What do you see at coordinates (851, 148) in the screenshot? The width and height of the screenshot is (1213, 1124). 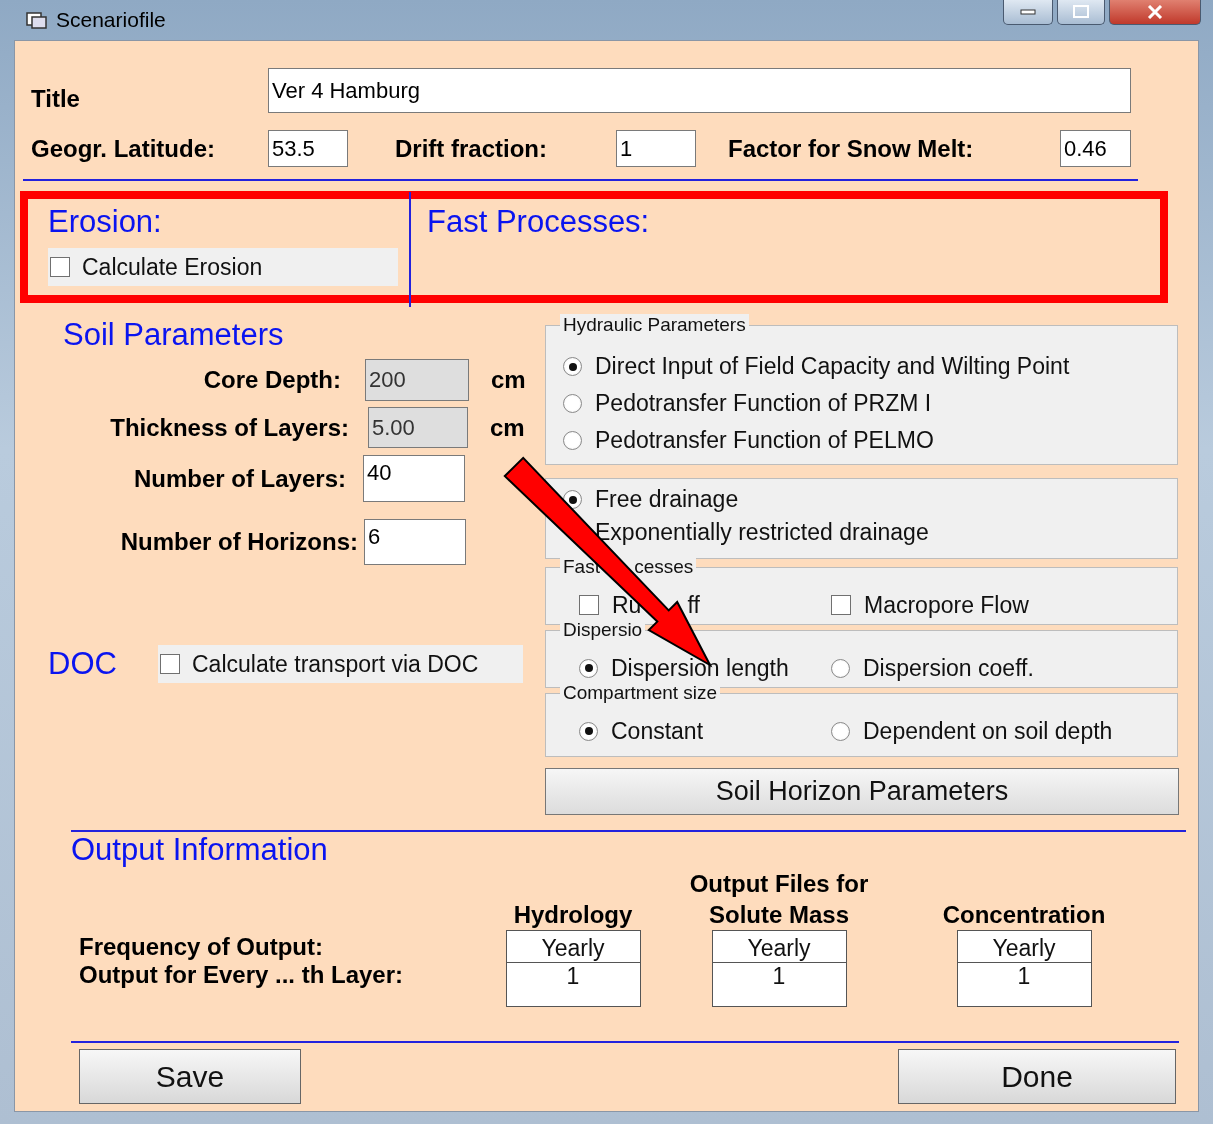 I see `field-label: Factor for Snow Melt:` at bounding box center [851, 148].